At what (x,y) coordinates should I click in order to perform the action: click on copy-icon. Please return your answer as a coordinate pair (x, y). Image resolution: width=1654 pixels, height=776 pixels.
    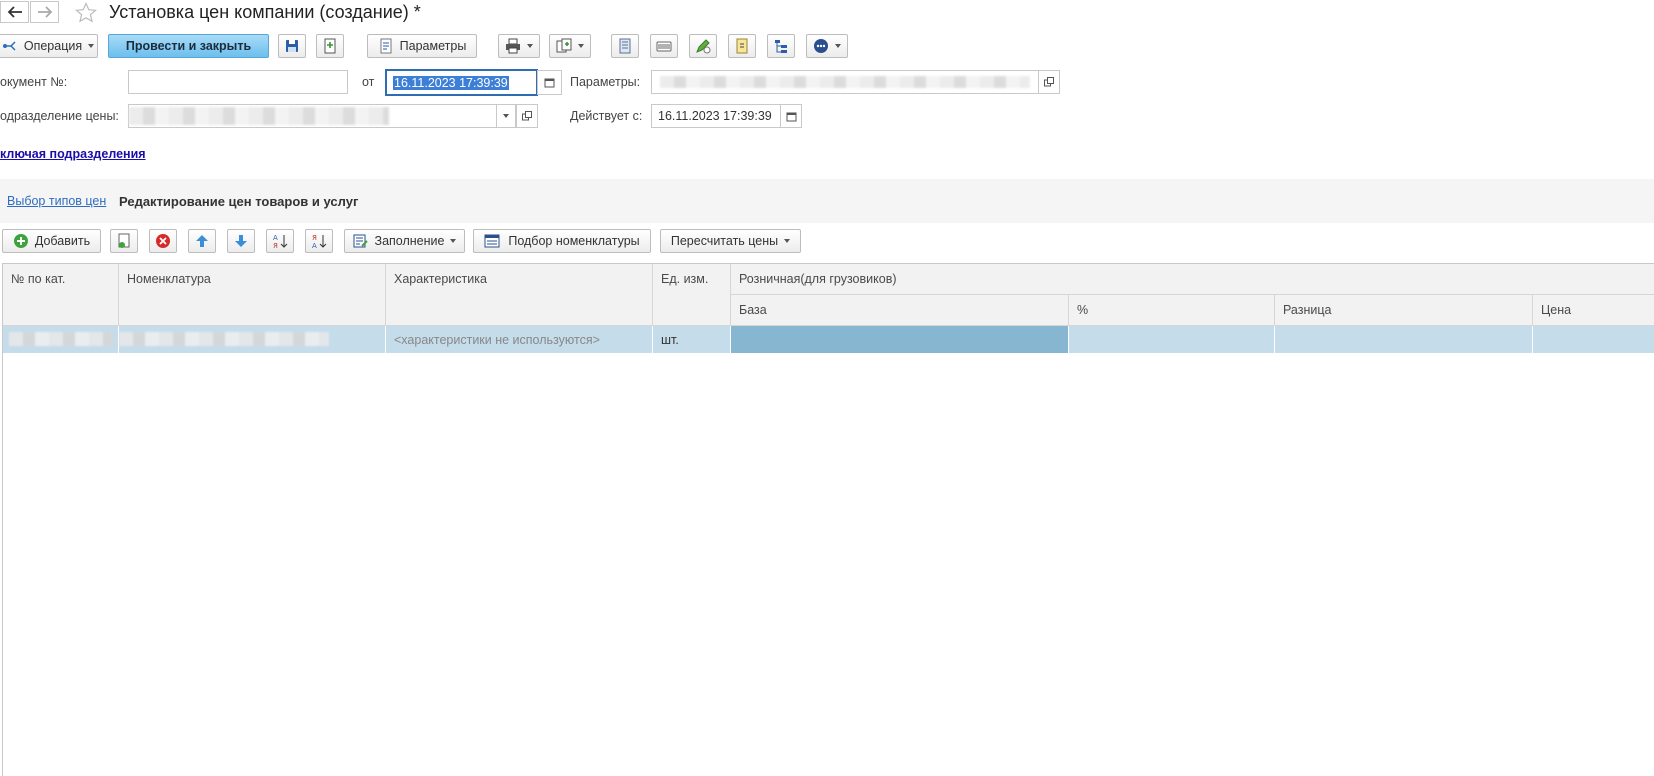
    Looking at the image, I should click on (124, 240).